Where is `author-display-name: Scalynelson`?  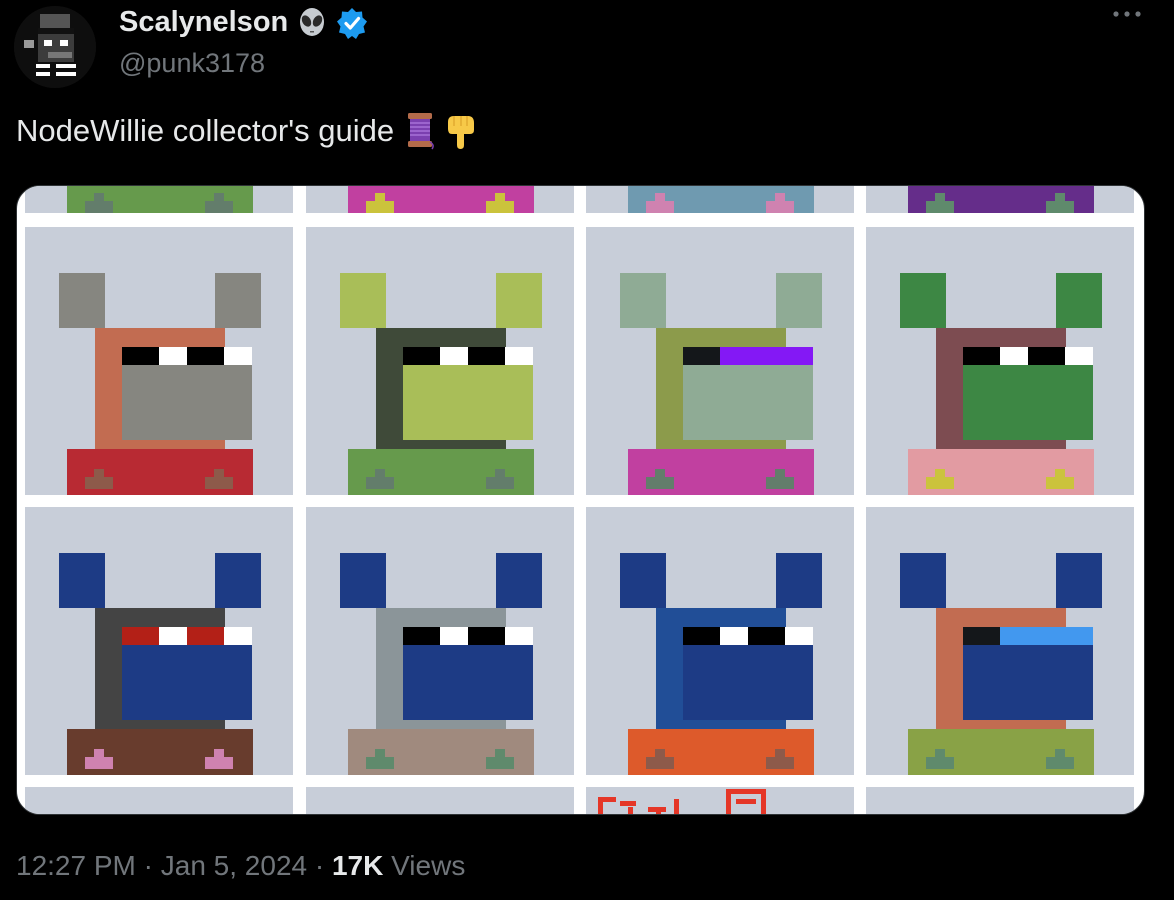
author-display-name: Scalynelson is located at coordinates (203, 22).